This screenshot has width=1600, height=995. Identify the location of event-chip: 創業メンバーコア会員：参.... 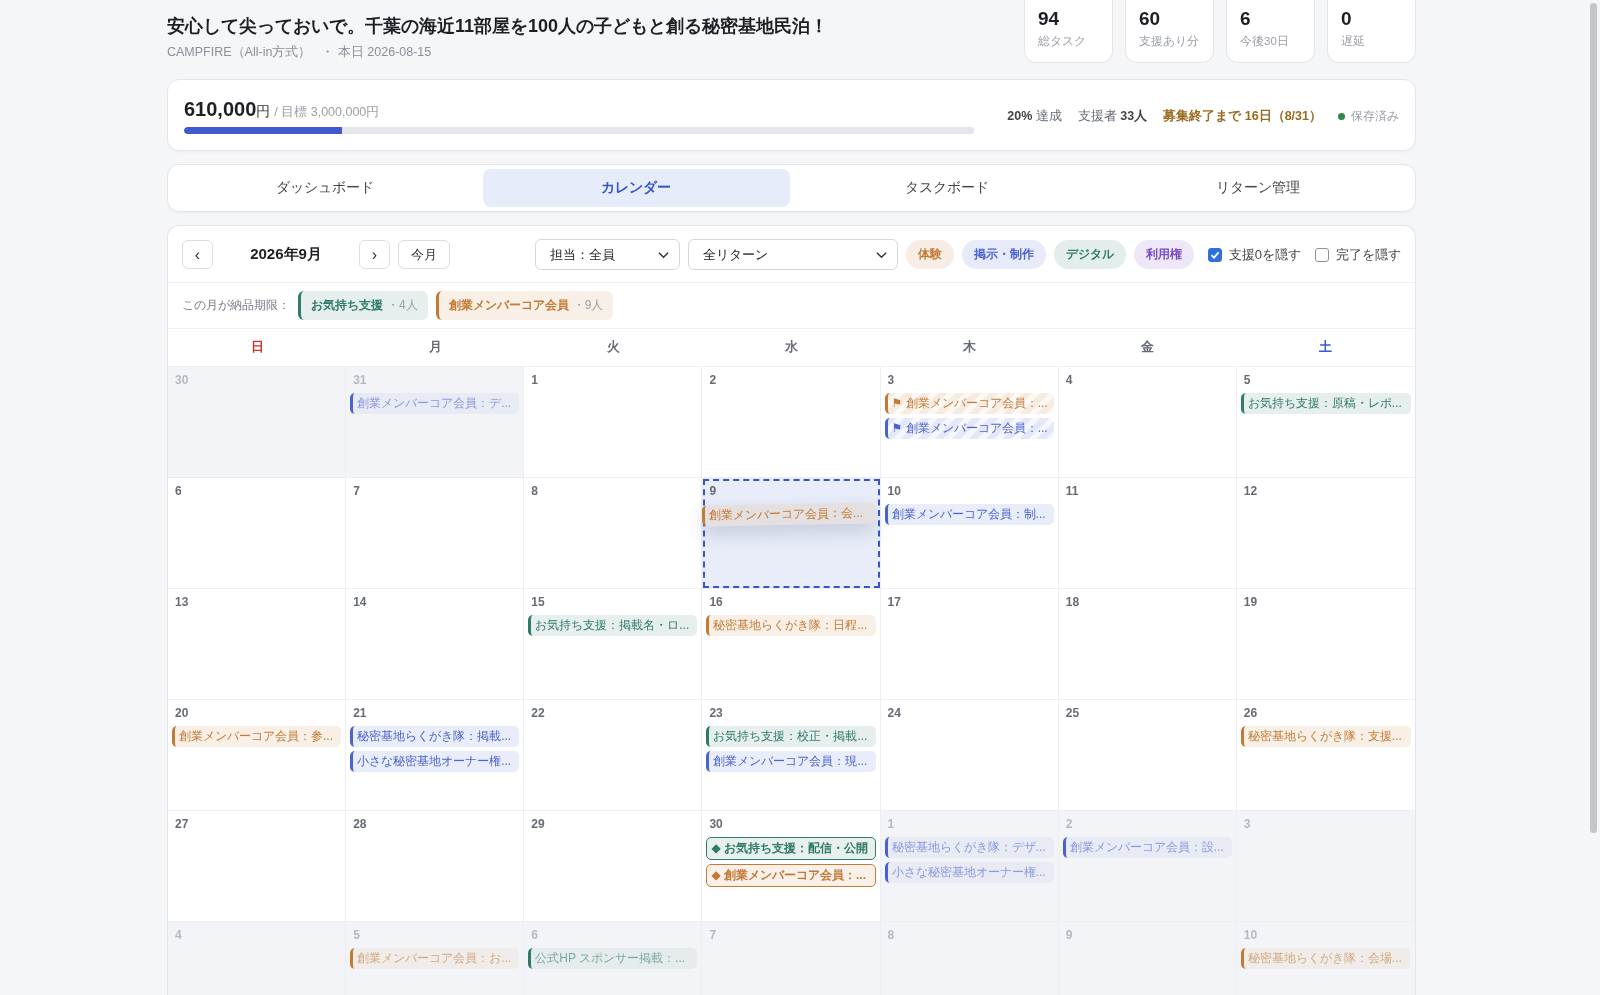
(257, 736).